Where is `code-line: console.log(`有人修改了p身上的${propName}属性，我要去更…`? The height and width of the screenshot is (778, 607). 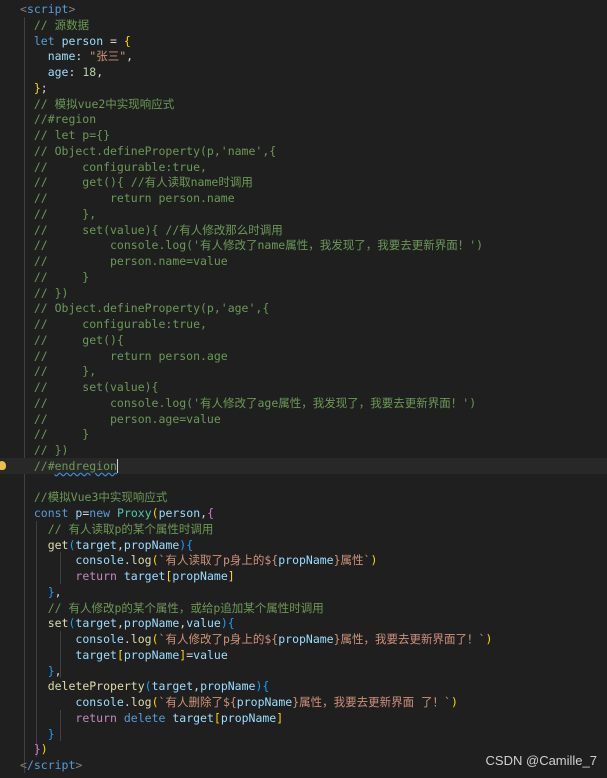 code-line: console.log(`有人修改了p身上的${propName}属性，我要去更… is located at coordinates (303, 639).